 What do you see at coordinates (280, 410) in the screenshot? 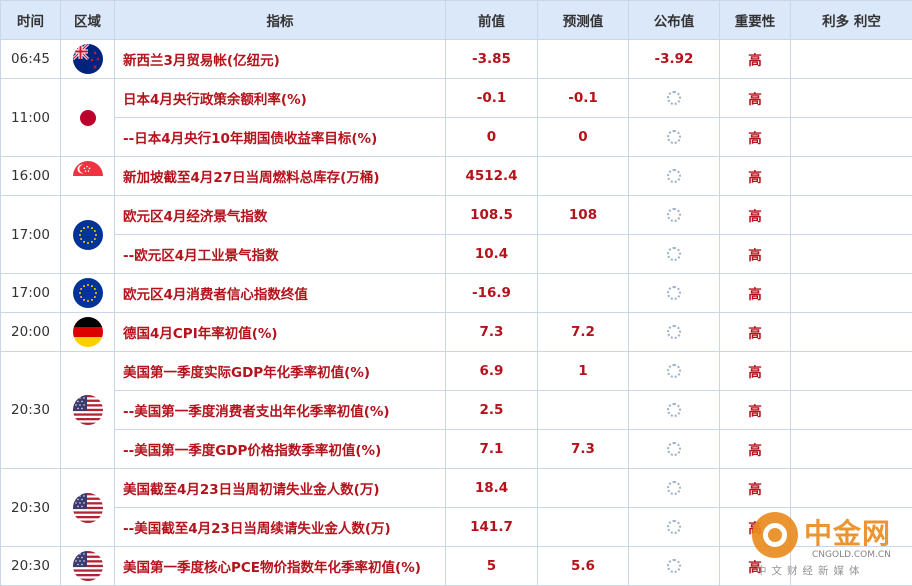
I see `indicator-cell: --美国第一季度消费者支出年化季率初值(%)` at bounding box center [280, 410].